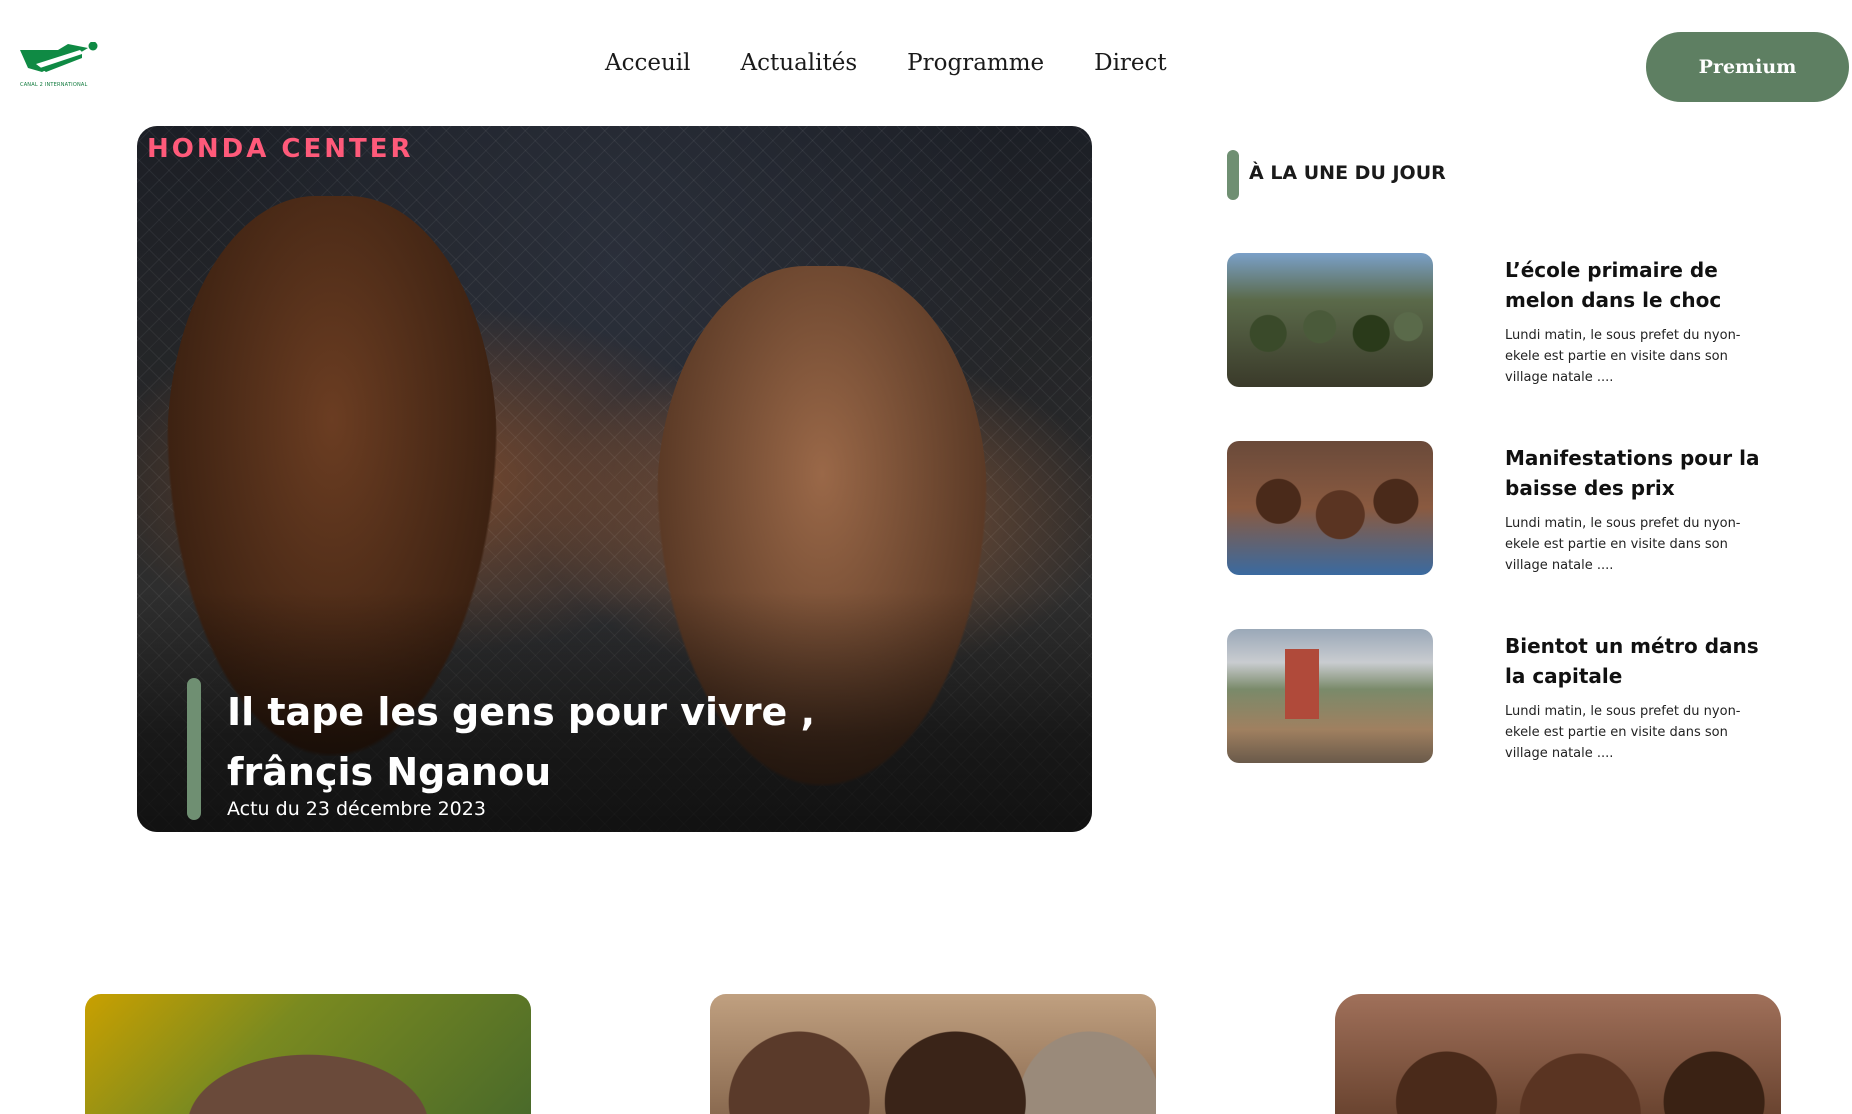  Describe the element at coordinates (54, 85) in the screenshot. I see `logo-text: CANAL 2 INTERNATIONAL` at that location.